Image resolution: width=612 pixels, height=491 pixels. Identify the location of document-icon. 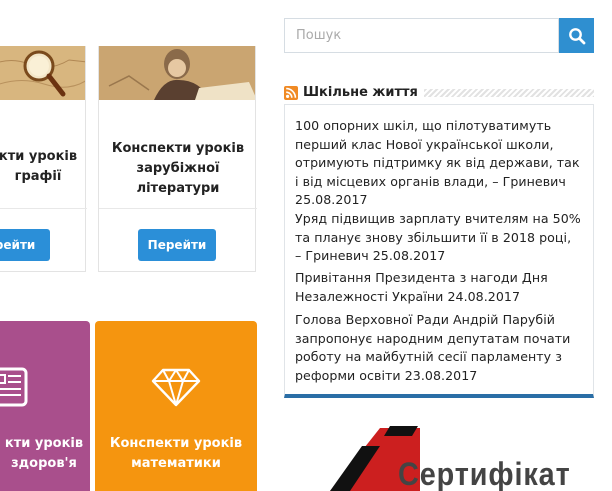
(14, 387).